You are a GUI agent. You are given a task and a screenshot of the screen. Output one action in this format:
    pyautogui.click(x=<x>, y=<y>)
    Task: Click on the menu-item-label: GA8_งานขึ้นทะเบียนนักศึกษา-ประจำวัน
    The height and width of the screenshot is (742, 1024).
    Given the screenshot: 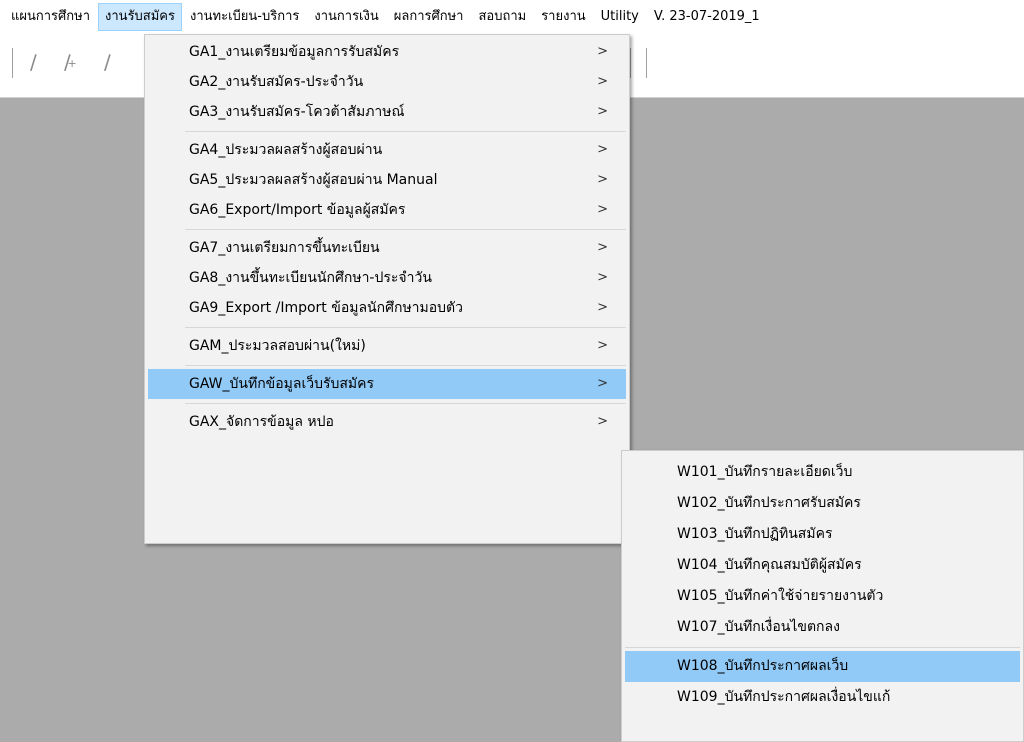 What is the action you would take?
    pyautogui.click(x=310, y=278)
    